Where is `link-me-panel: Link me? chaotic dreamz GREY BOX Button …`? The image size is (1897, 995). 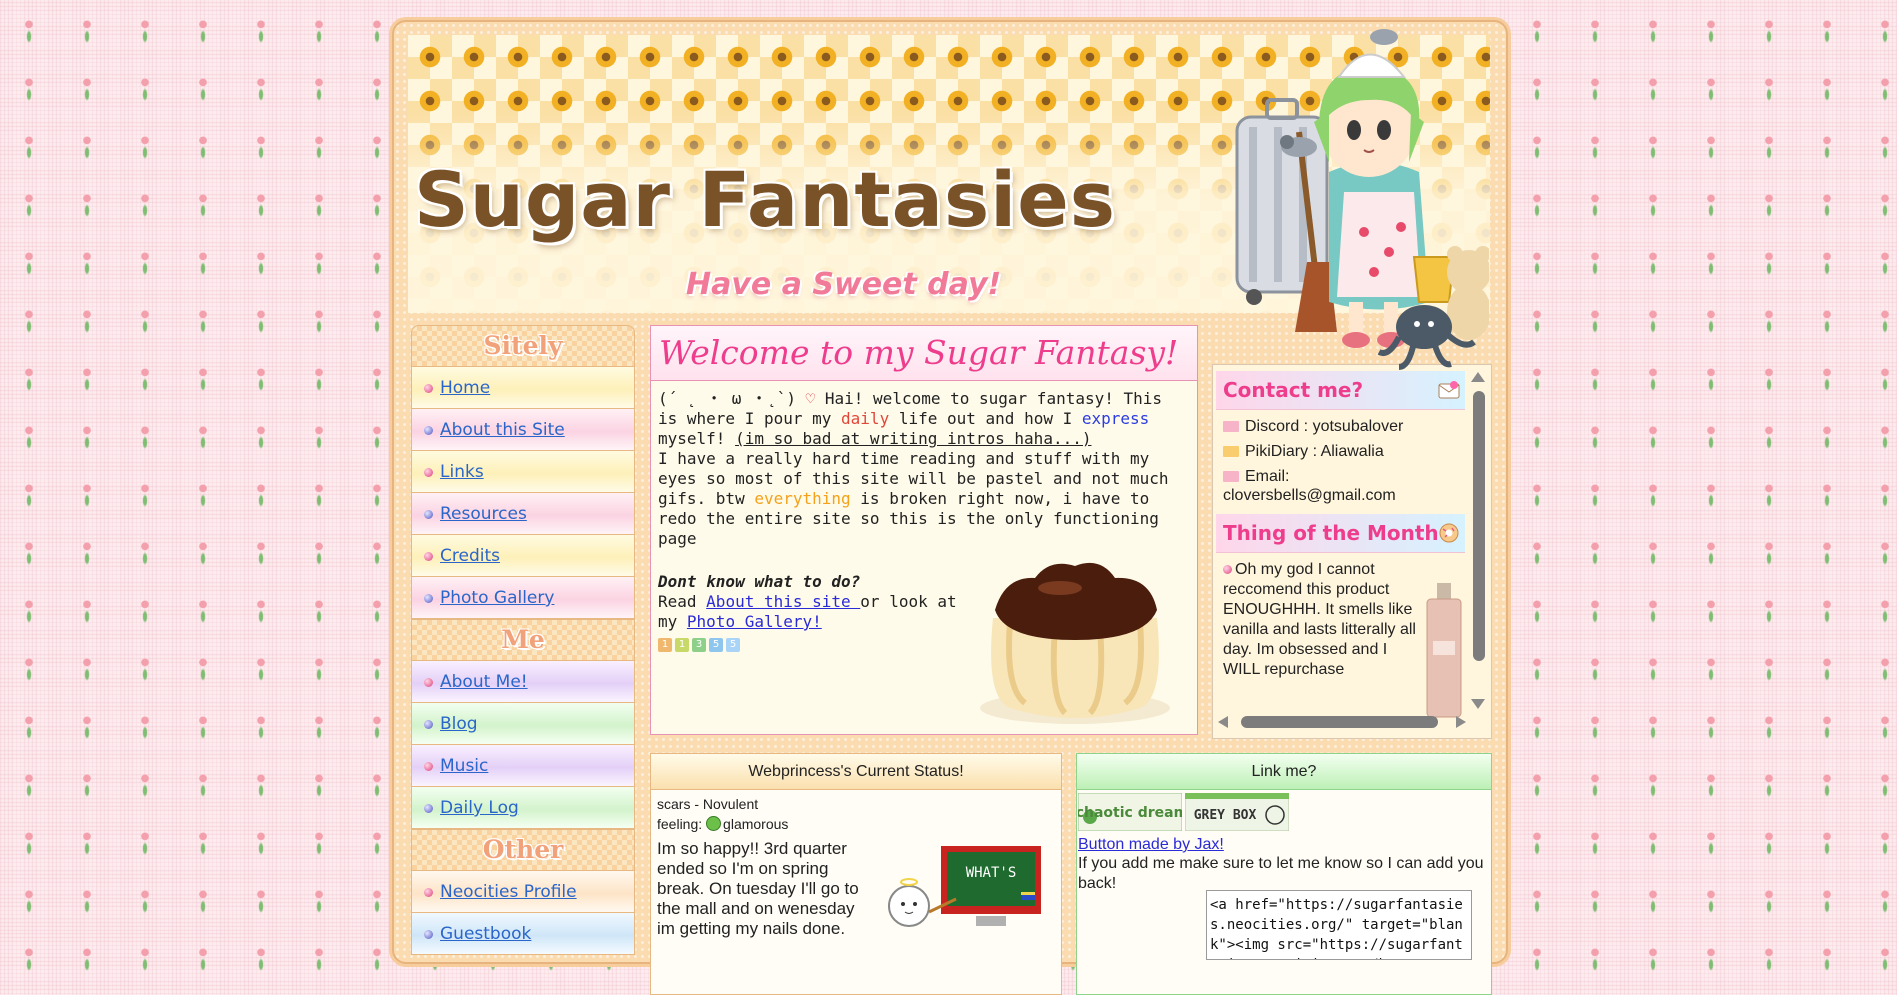
link-me-panel: Link me? chaotic dreamz GREY BOX Button … is located at coordinates (1284, 874).